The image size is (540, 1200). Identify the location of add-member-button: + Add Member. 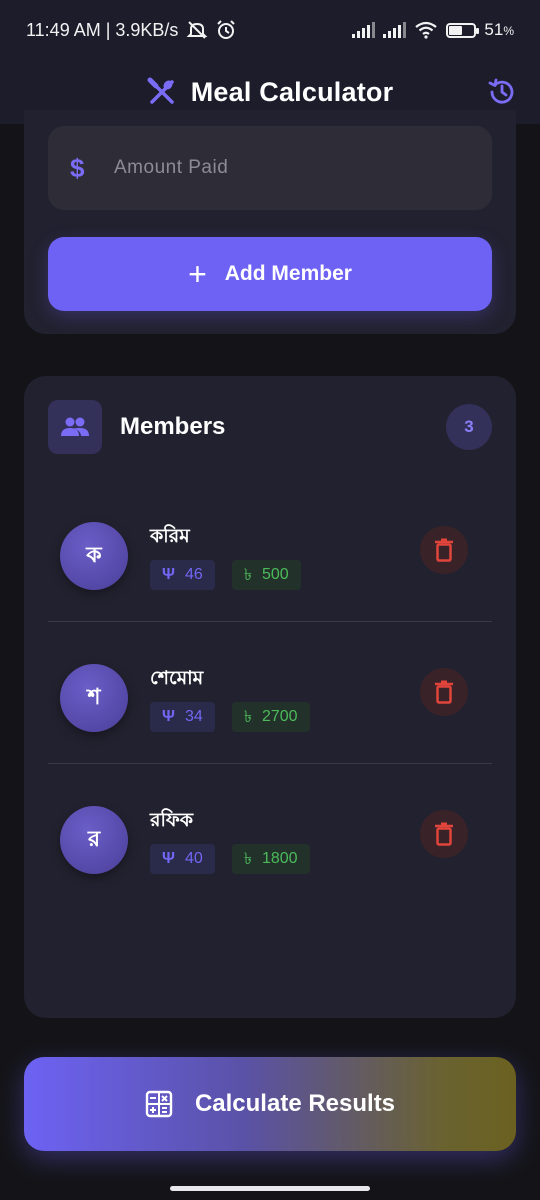
(270, 274).